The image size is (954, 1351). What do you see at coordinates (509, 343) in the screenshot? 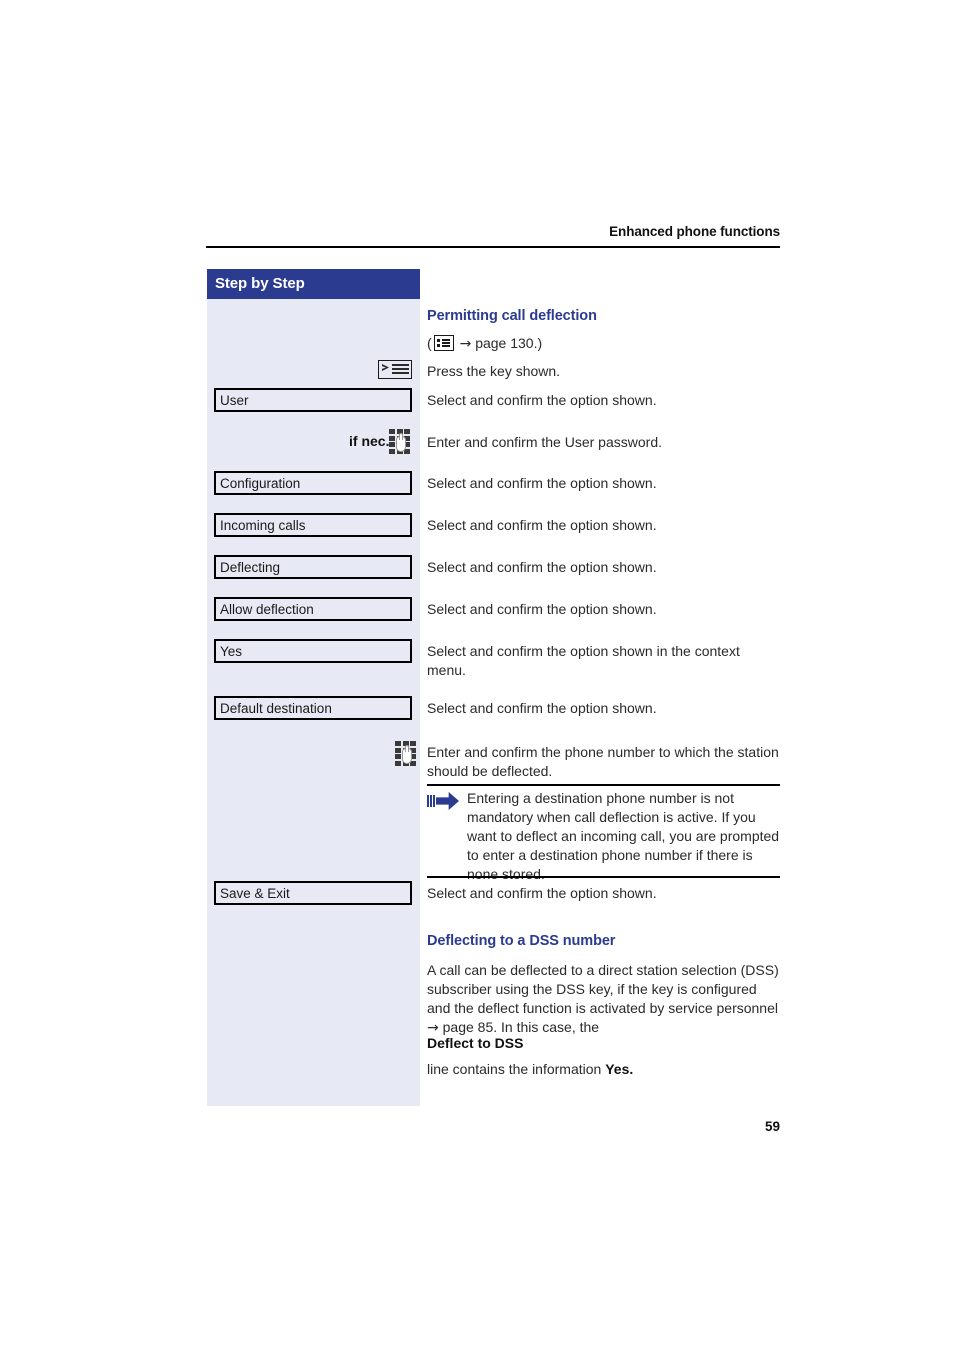
I see `page-reference-text: page 130.)` at bounding box center [509, 343].